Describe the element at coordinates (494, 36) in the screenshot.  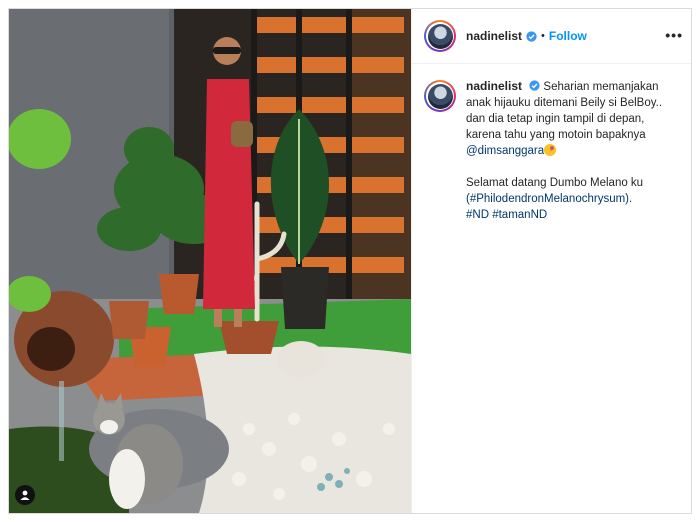
I see `username-link: nadinelist` at that location.